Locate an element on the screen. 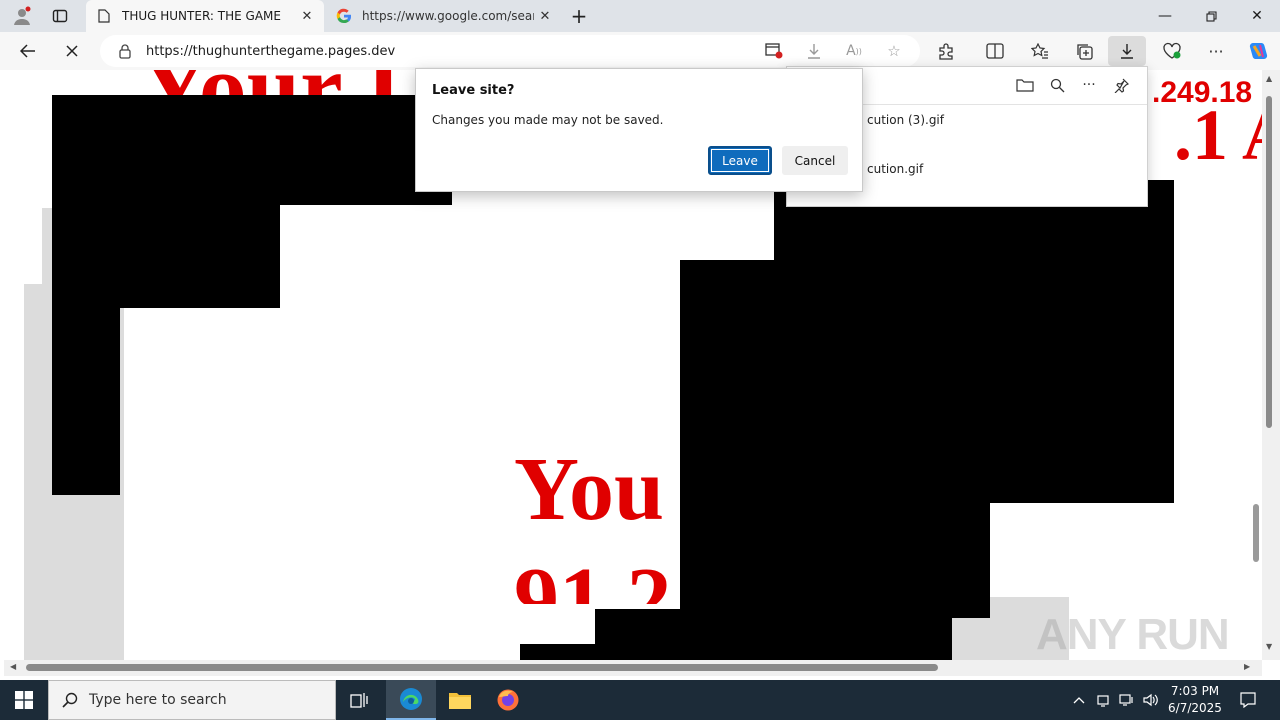  taskbar-search-box: Type here to search is located at coordinates (192, 700).